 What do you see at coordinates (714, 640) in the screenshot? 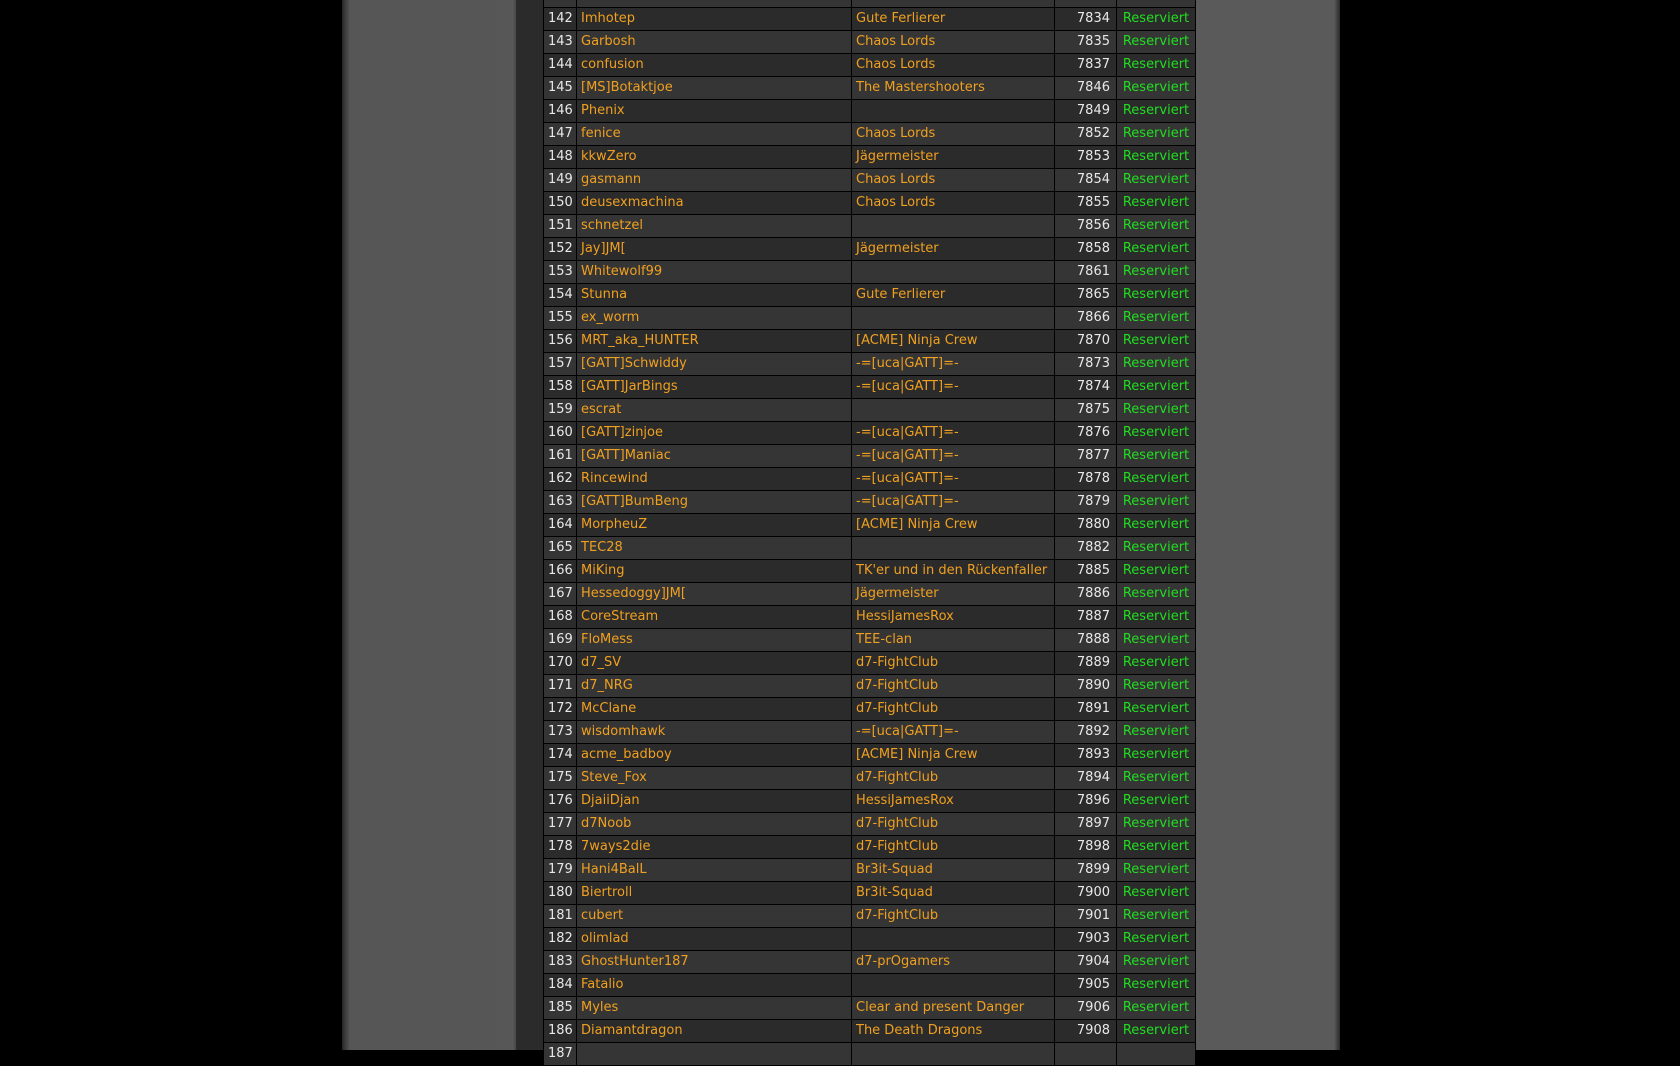
I see `player-nick-link: FloMess` at bounding box center [714, 640].